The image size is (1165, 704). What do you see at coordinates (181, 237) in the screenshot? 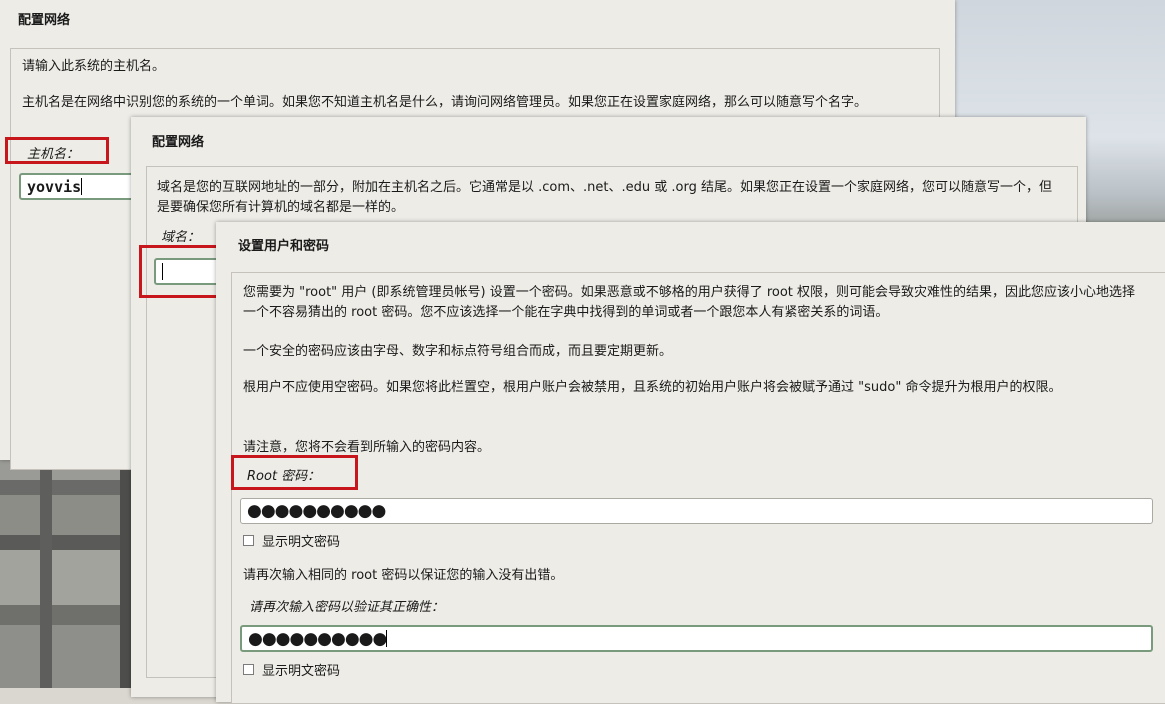
I see `domain-label: 域名：` at bounding box center [181, 237].